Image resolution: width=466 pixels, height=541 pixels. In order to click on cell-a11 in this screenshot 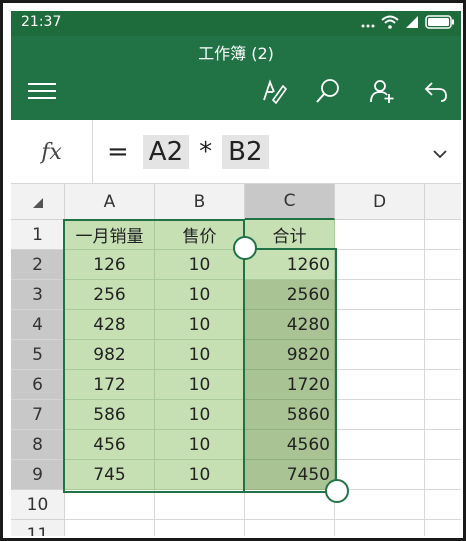, I will do `click(110, 528)`.